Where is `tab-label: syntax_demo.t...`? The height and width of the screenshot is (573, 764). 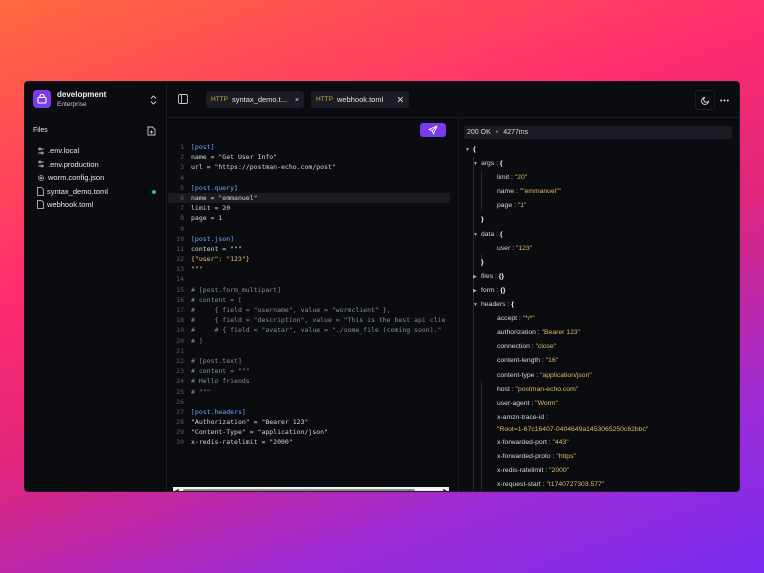
tab-label: syntax_demo.t... is located at coordinates (259, 99).